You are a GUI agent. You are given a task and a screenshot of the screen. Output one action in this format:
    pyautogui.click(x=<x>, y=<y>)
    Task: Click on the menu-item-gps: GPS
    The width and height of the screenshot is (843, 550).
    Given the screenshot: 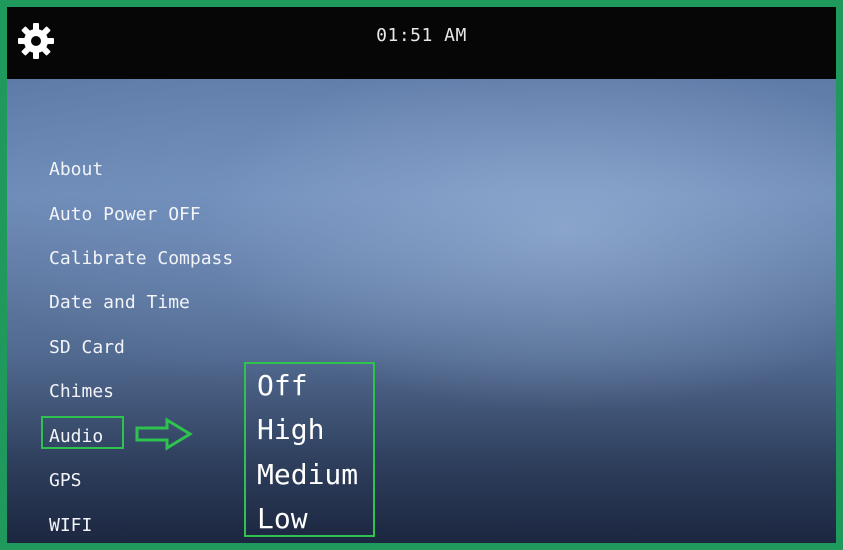 What is the action you would take?
    pyautogui.click(x=65, y=481)
    